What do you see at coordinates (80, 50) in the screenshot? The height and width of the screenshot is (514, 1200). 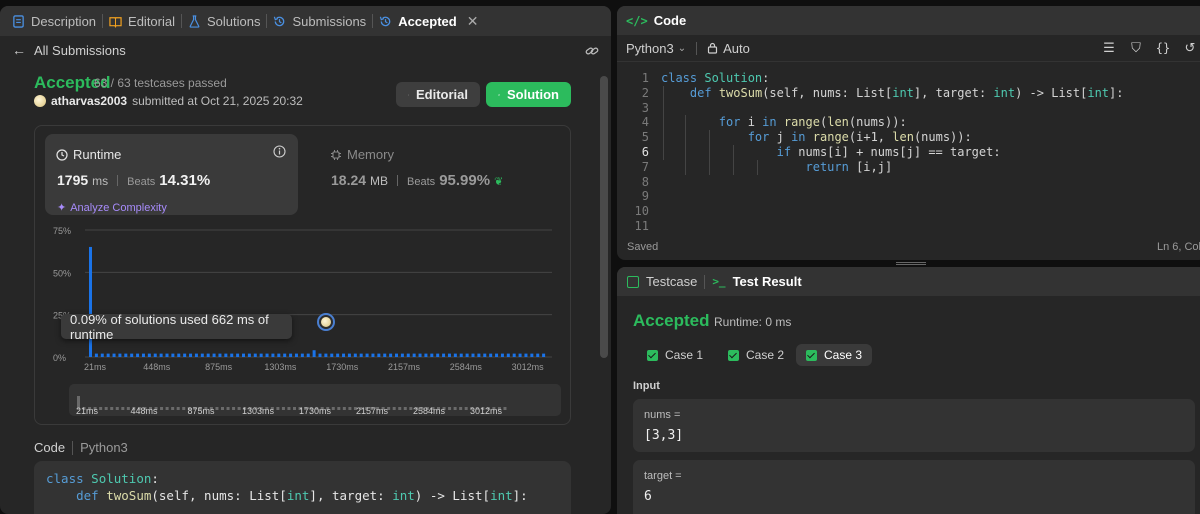 I see `all-submissions-link: All Submissions` at bounding box center [80, 50].